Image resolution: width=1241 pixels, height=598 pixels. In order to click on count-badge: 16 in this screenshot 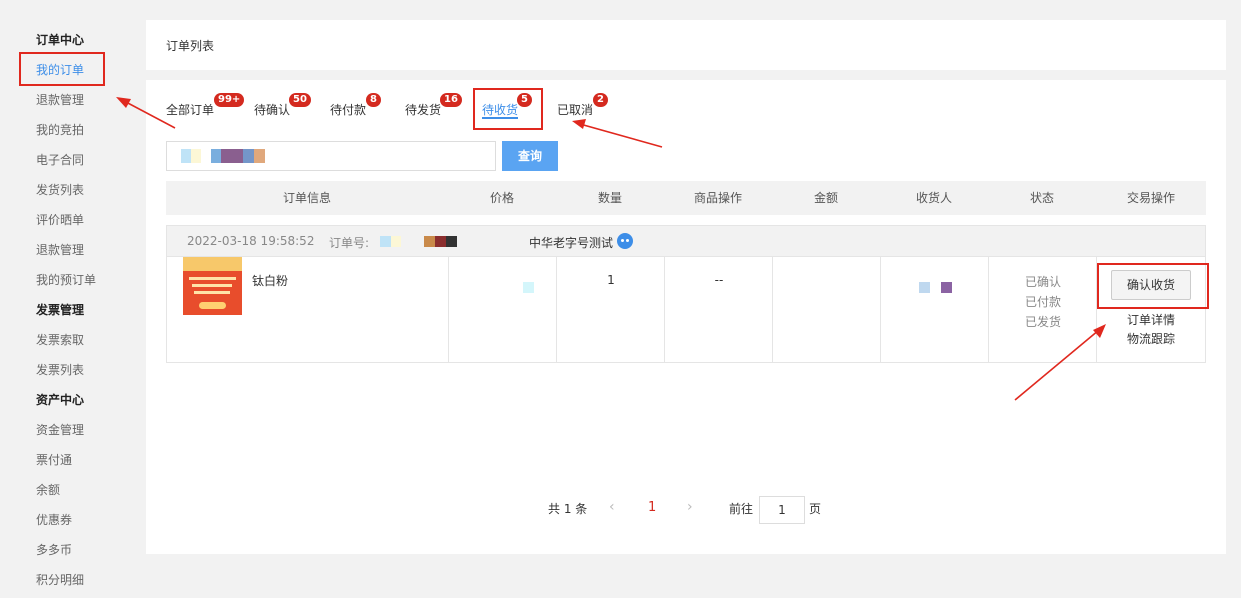, I will do `click(451, 100)`.